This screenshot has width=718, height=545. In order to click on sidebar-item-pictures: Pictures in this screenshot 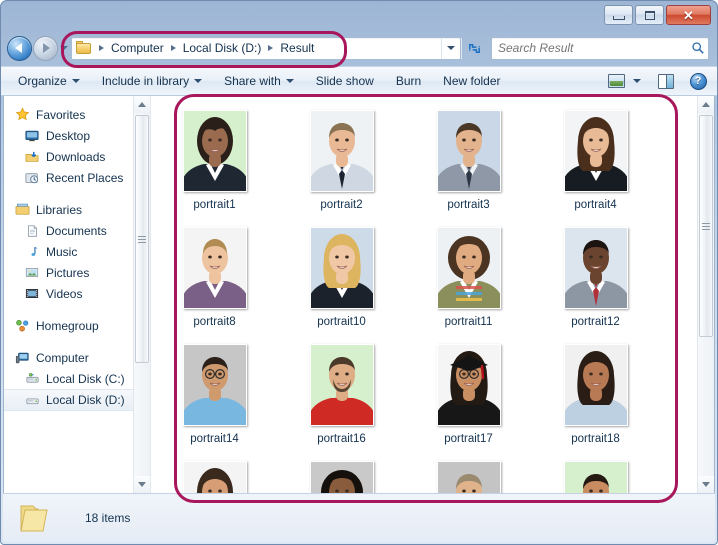, I will do `click(77, 272)`.